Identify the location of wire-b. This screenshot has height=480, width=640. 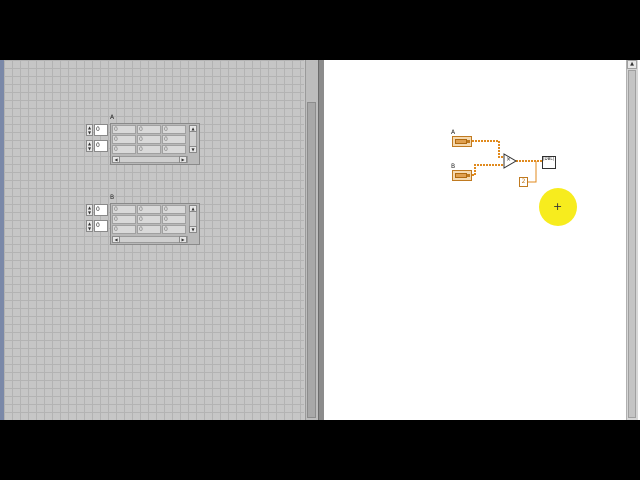
(488, 170).